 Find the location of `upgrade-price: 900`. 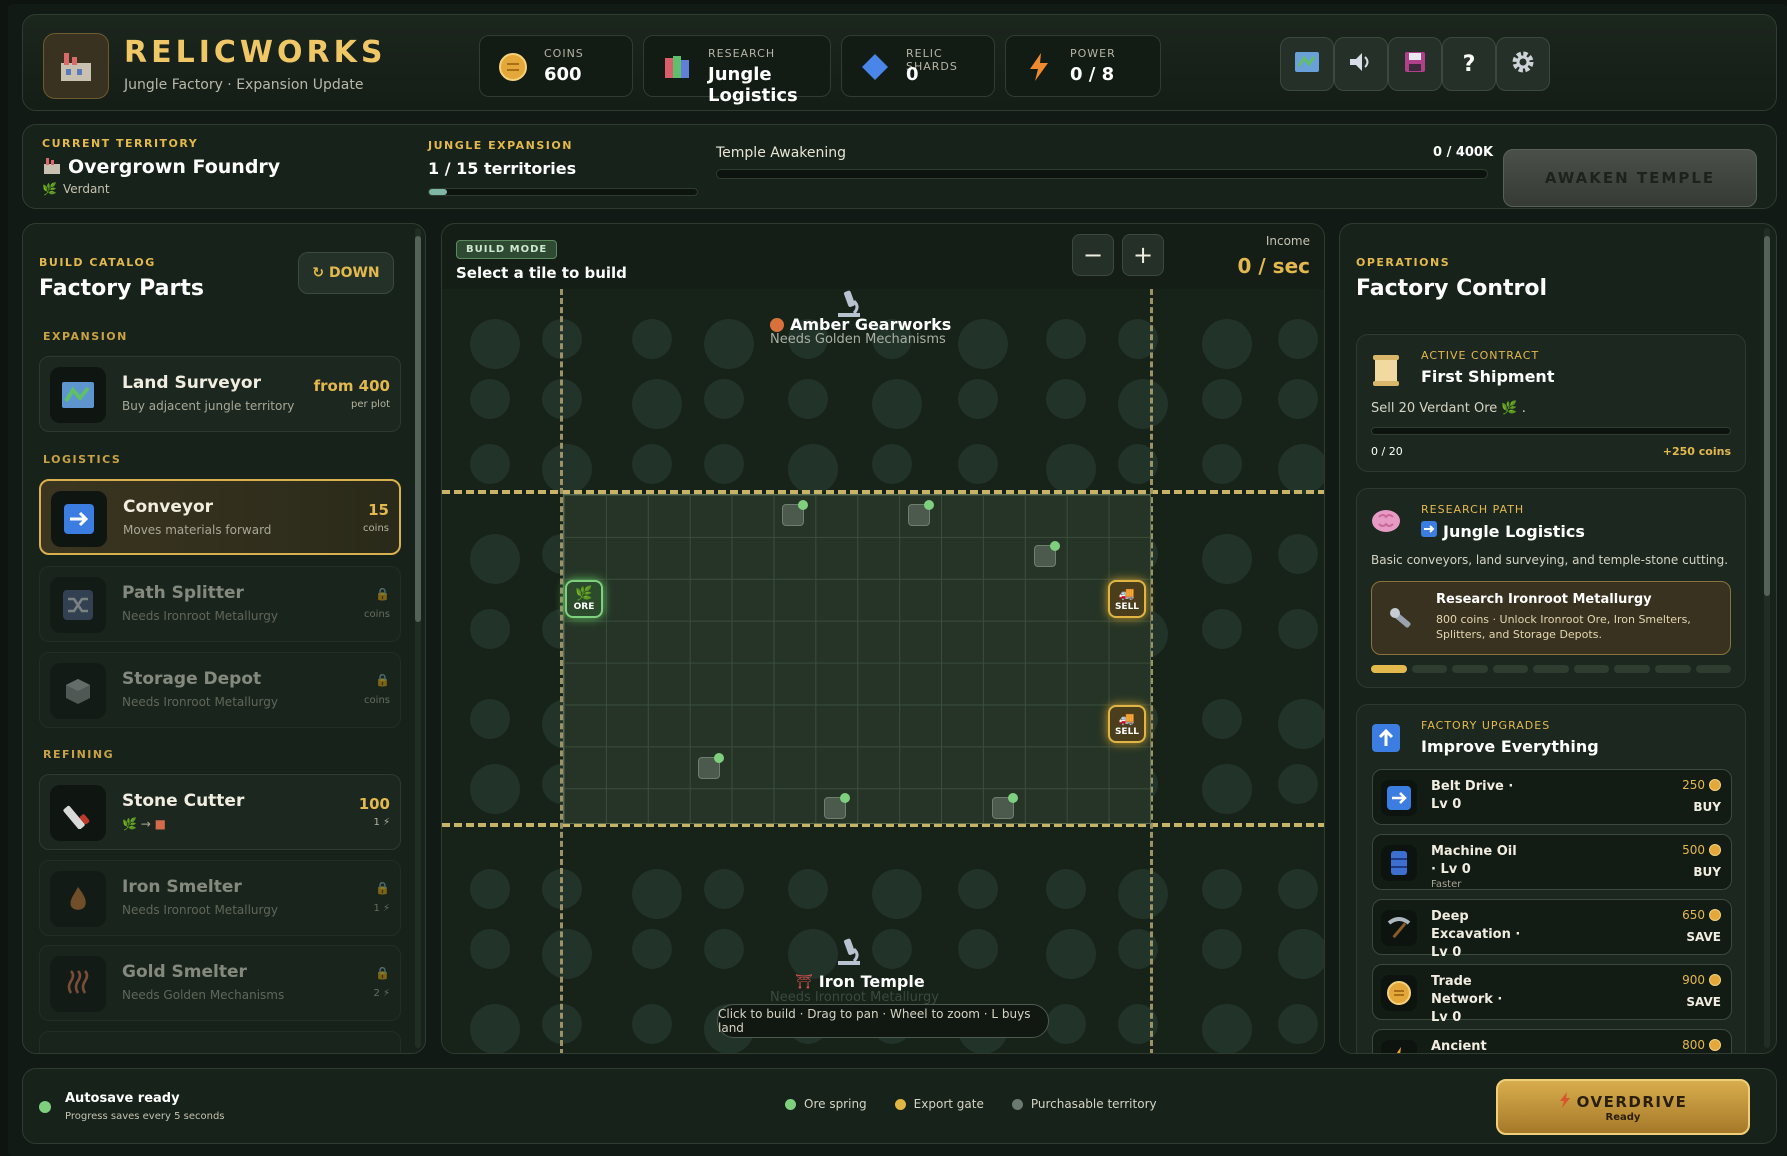

upgrade-price: 900 is located at coordinates (1701, 980).